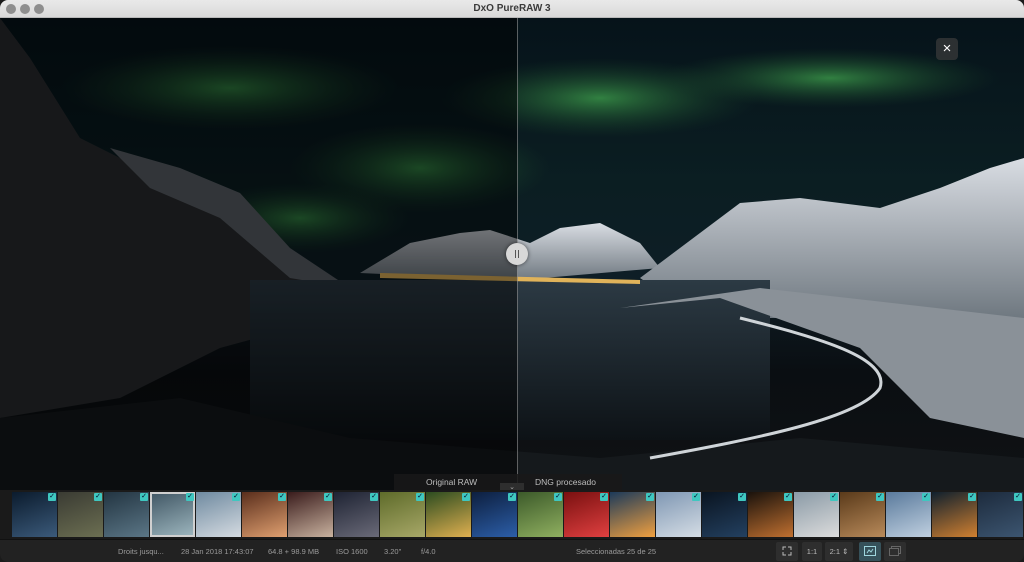  What do you see at coordinates (217, 551) in the screenshot?
I see `capture-datetime: 28 Jan 2018 17:43:07` at bounding box center [217, 551].